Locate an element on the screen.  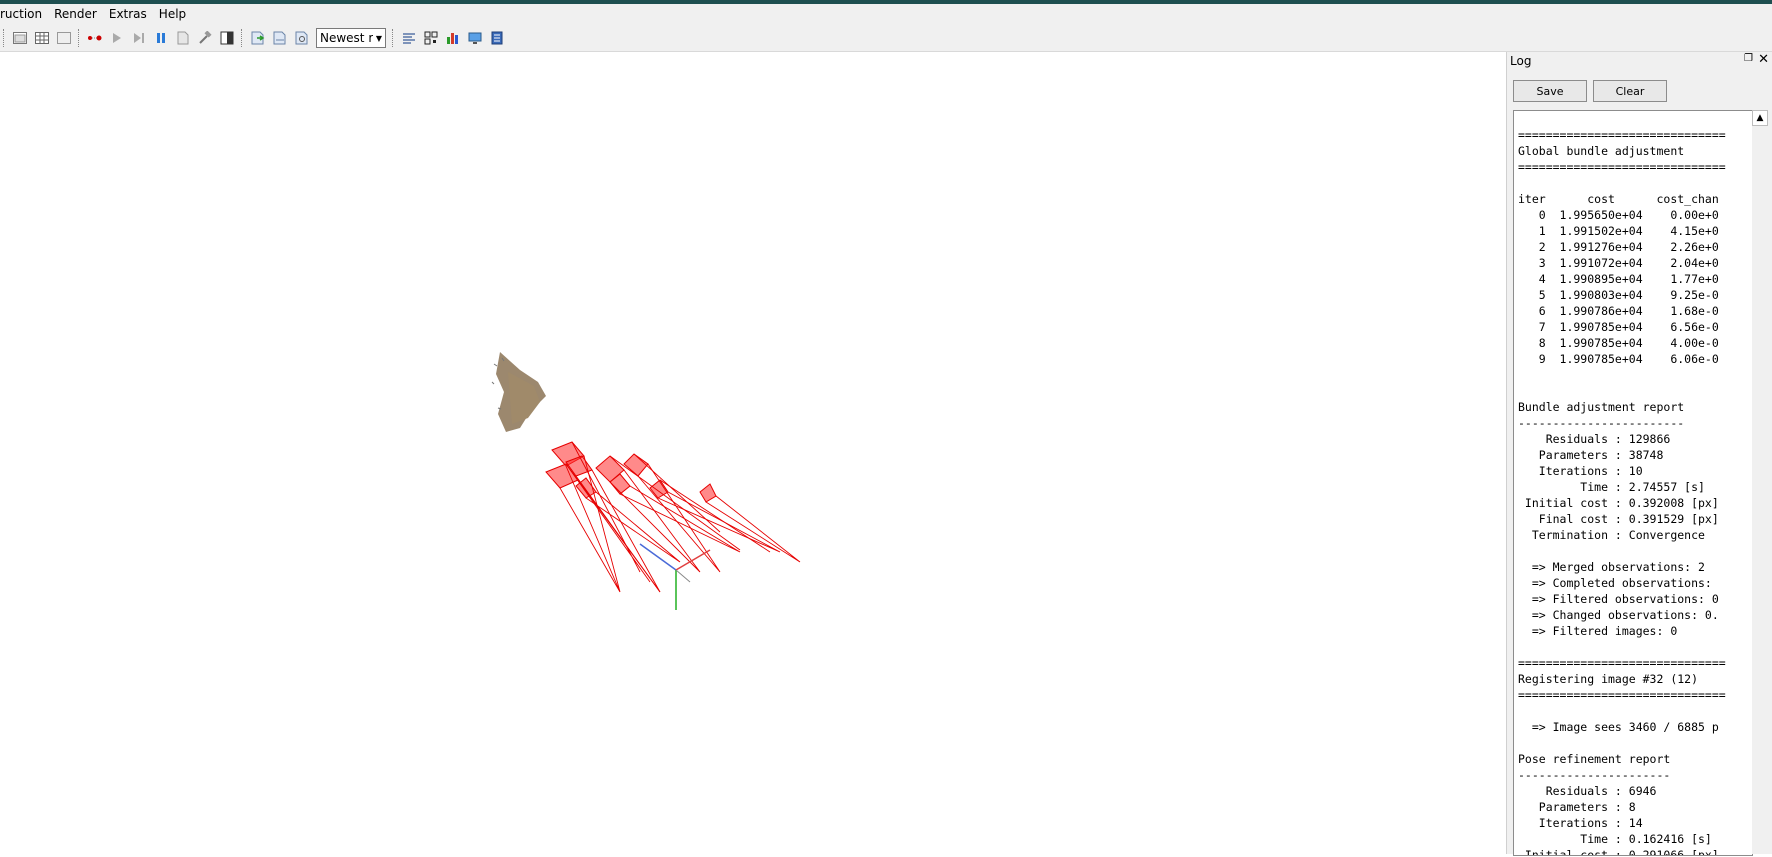
log-line: ------------------------ is located at coordinates (1601, 423).